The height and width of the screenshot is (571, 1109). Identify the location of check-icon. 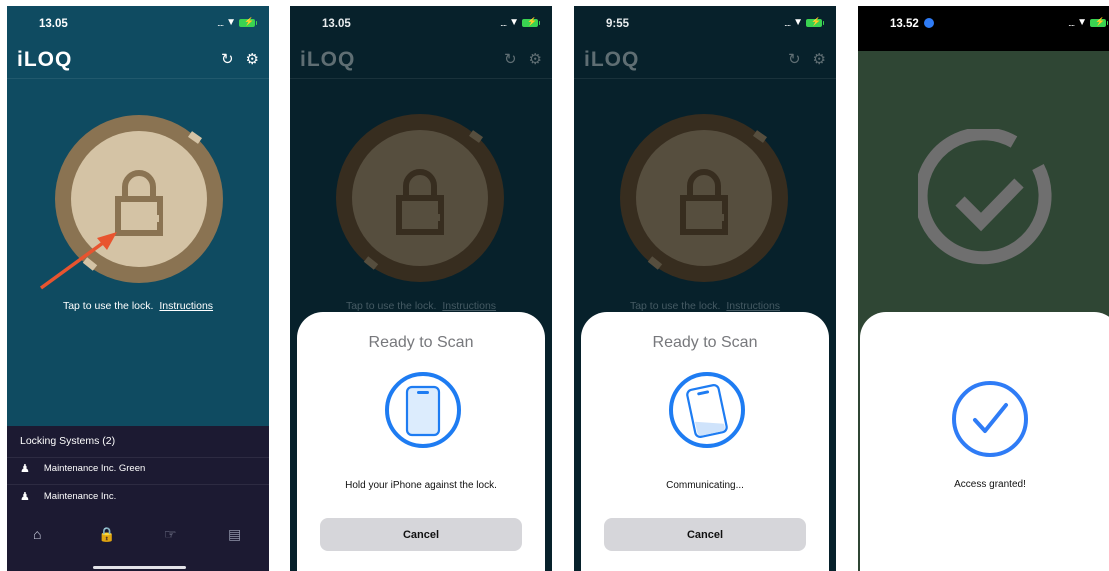
(990, 419).